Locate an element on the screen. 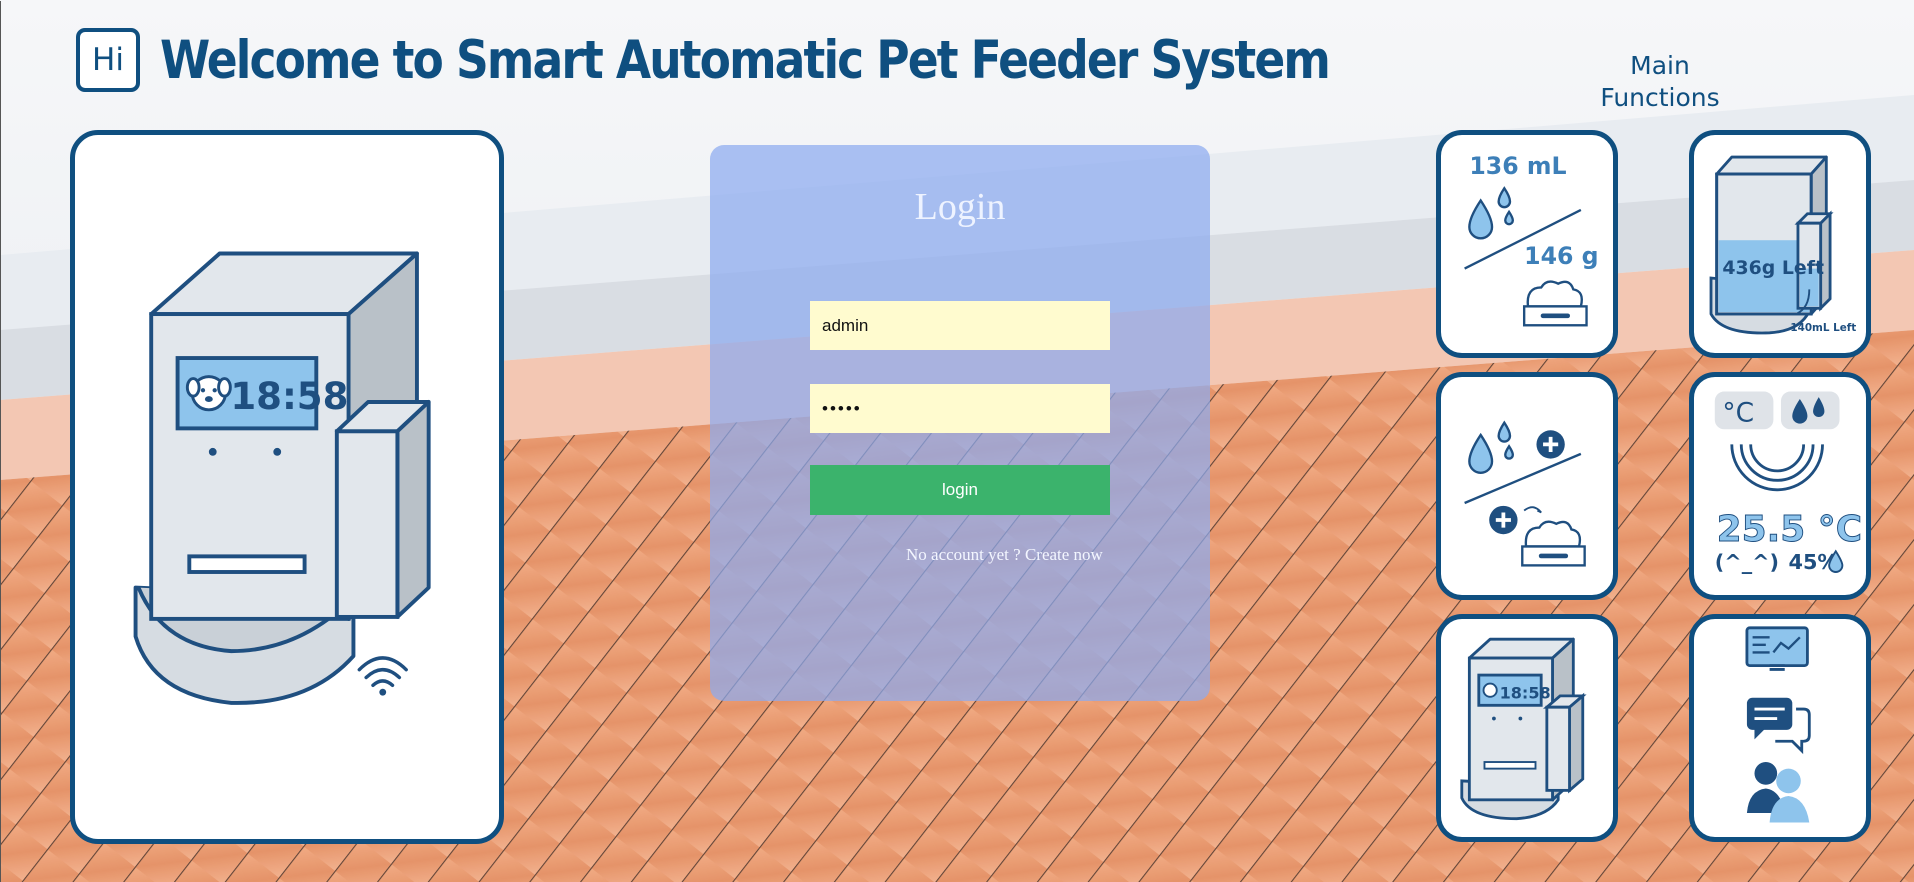  pet-feeder-illustration: 18:58 is located at coordinates (282, 478).